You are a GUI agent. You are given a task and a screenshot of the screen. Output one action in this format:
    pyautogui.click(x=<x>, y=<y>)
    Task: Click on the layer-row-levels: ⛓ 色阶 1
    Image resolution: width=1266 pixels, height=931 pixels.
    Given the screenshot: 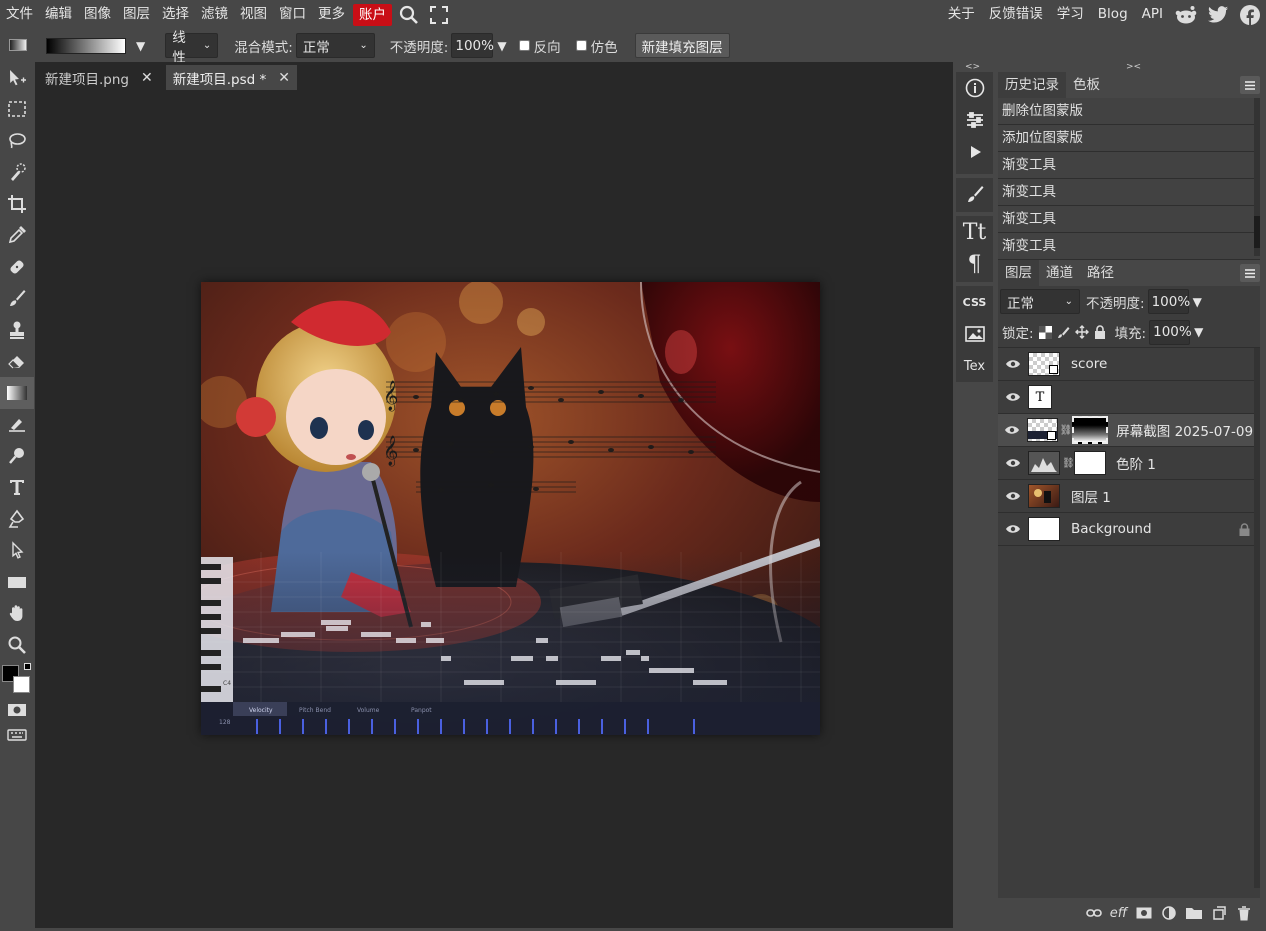 What is the action you would take?
    pyautogui.click(x=1129, y=463)
    